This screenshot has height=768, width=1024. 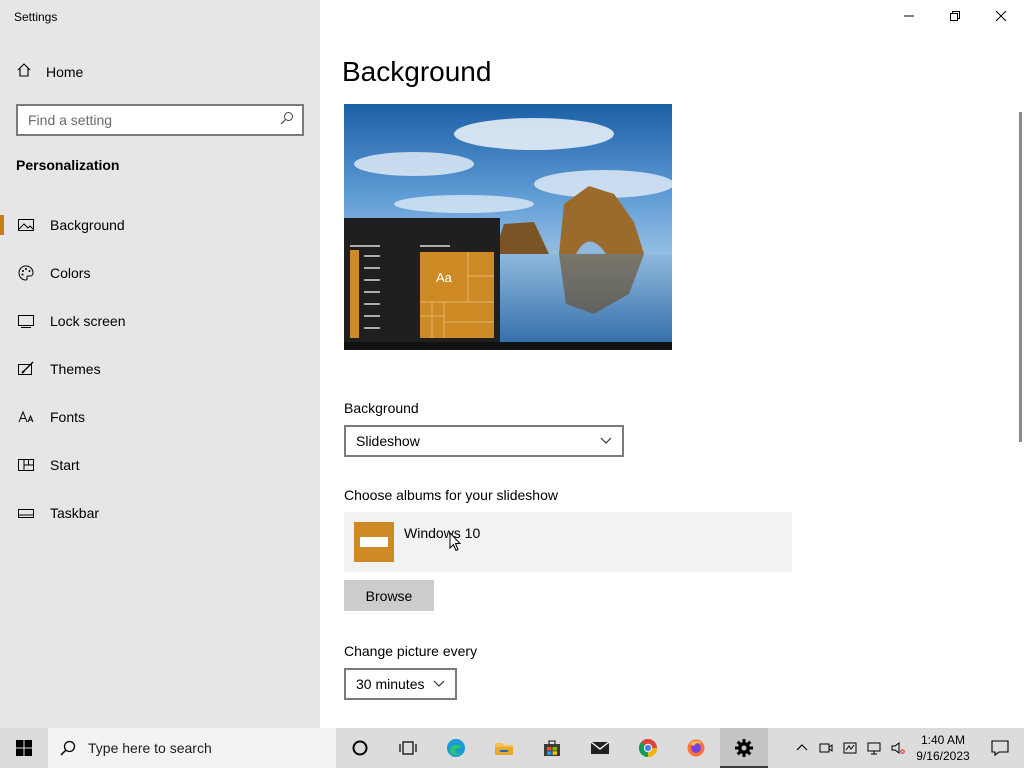 What do you see at coordinates (26, 465) in the screenshot?
I see `start-tiles-icon` at bounding box center [26, 465].